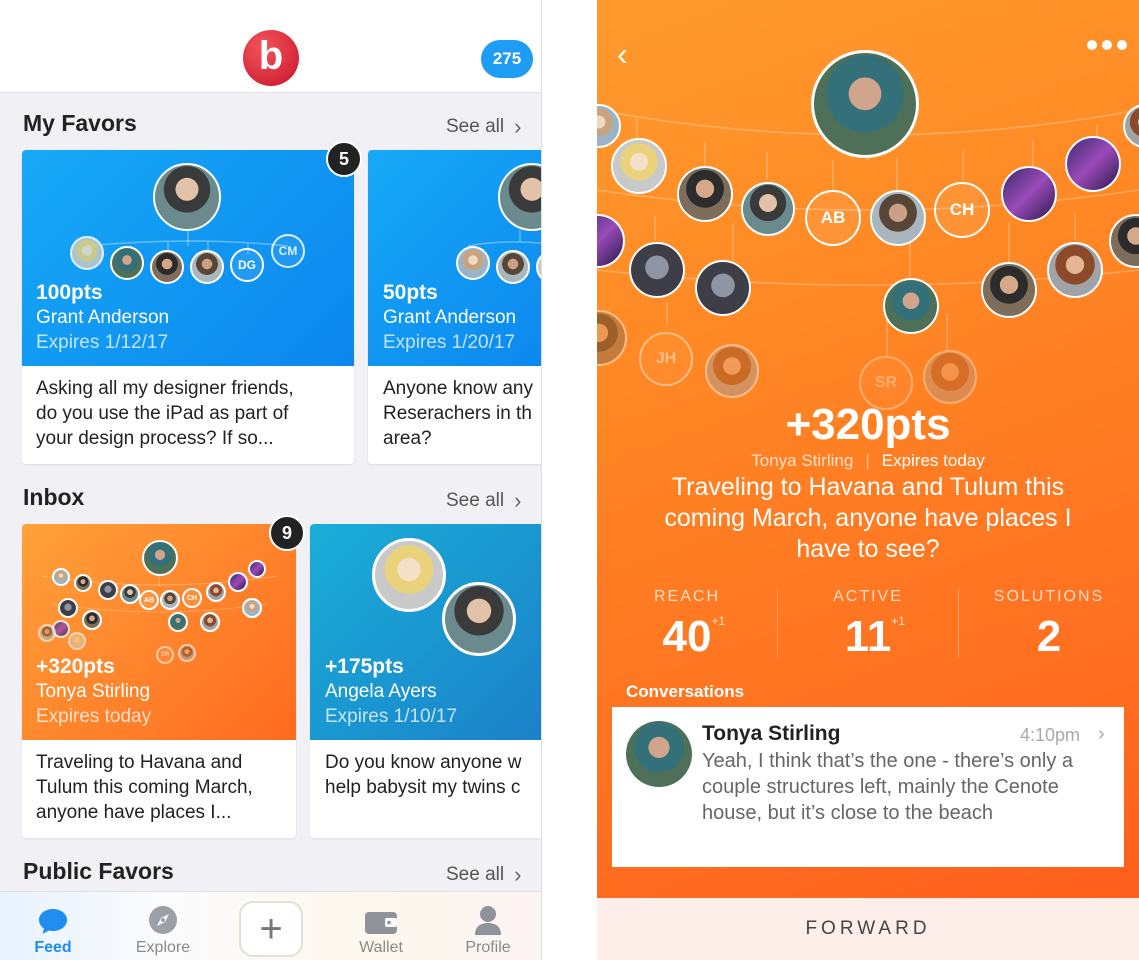 This screenshot has height=960, width=1139. What do you see at coordinates (163, 920) in the screenshot?
I see `compass-icon` at bounding box center [163, 920].